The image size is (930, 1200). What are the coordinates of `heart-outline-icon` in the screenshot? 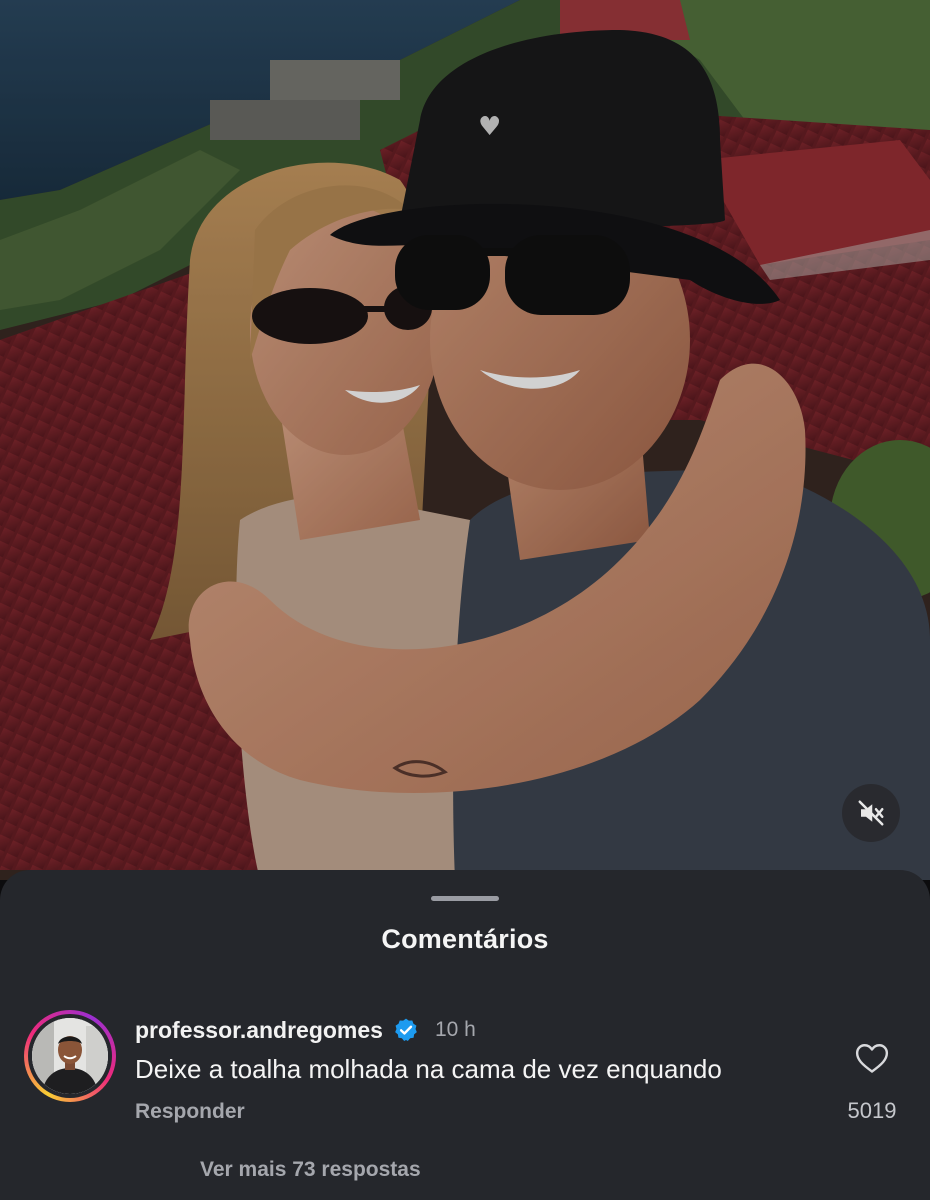 It's located at (872, 1060).